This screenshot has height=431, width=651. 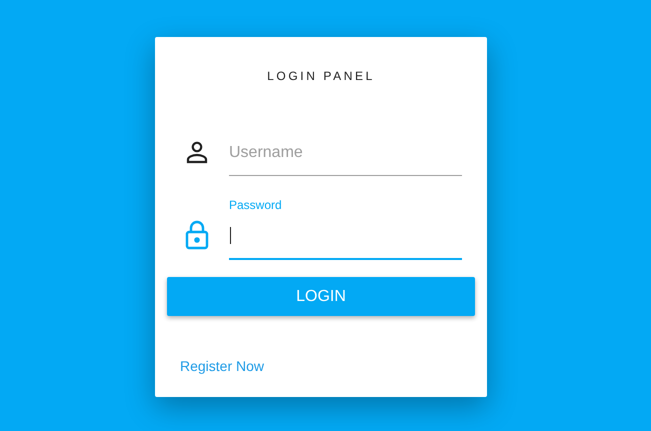 What do you see at coordinates (345, 157) in the screenshot?
I see `username-field: Username` at bounding box center [345, 157].